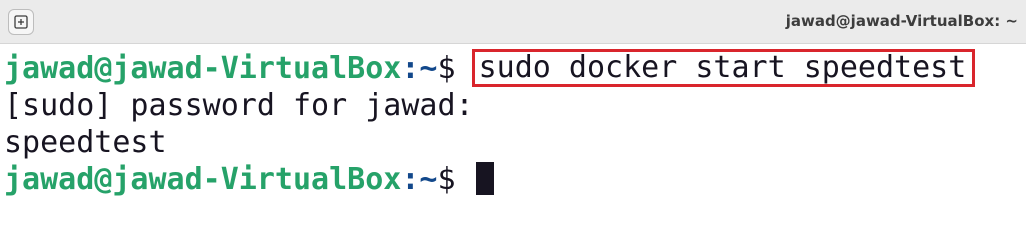  Describe the element at coordinates (484, 178) in the screenshot. I see `text-cursor` at that location.